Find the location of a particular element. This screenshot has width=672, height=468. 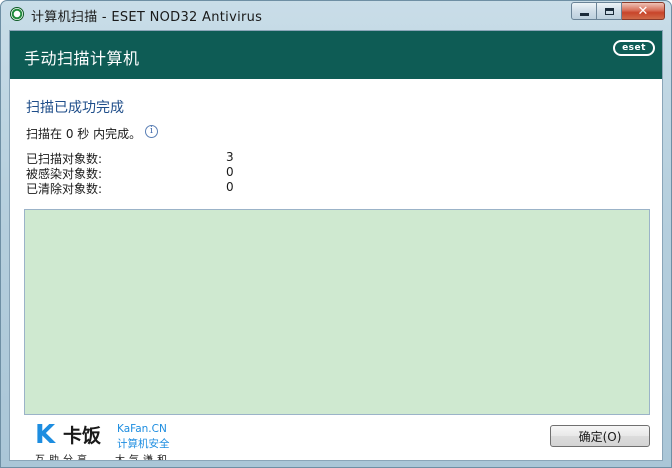

maximize-icon is located at coordinates (609, 11).